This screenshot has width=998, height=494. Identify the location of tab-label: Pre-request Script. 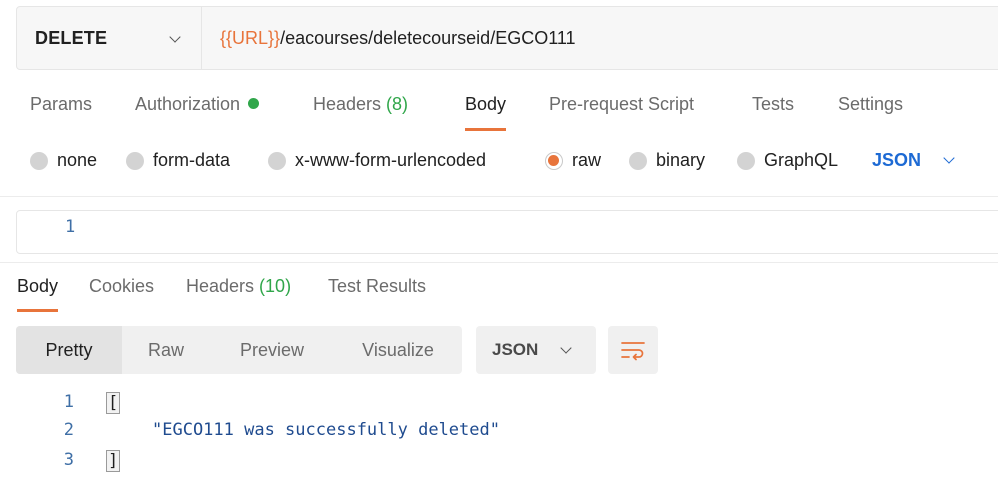
(622, 104).